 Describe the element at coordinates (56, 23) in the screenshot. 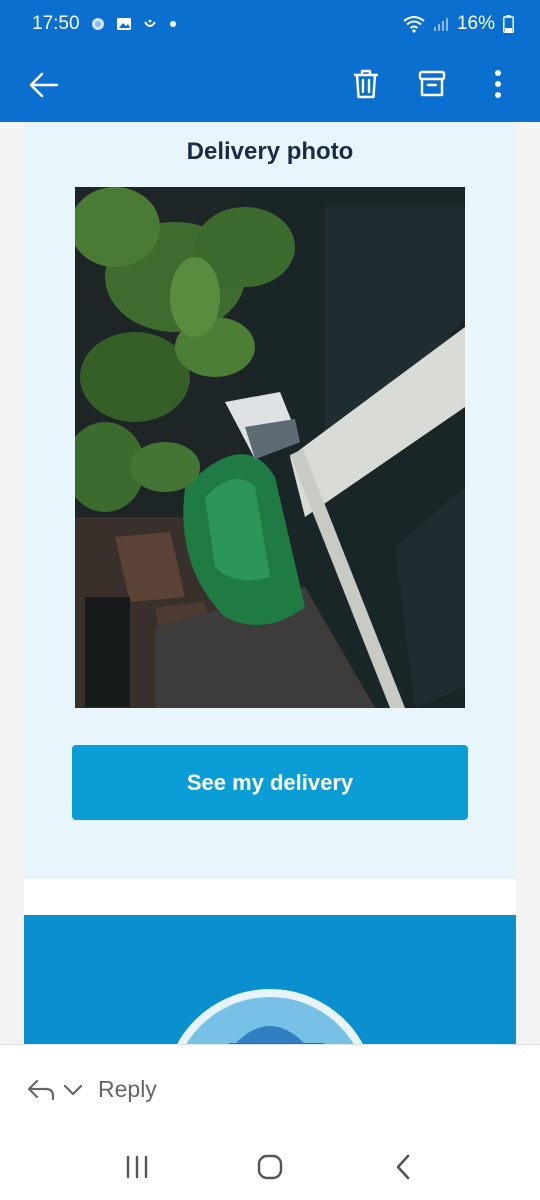

I see `status-time: 17:50` at that location.